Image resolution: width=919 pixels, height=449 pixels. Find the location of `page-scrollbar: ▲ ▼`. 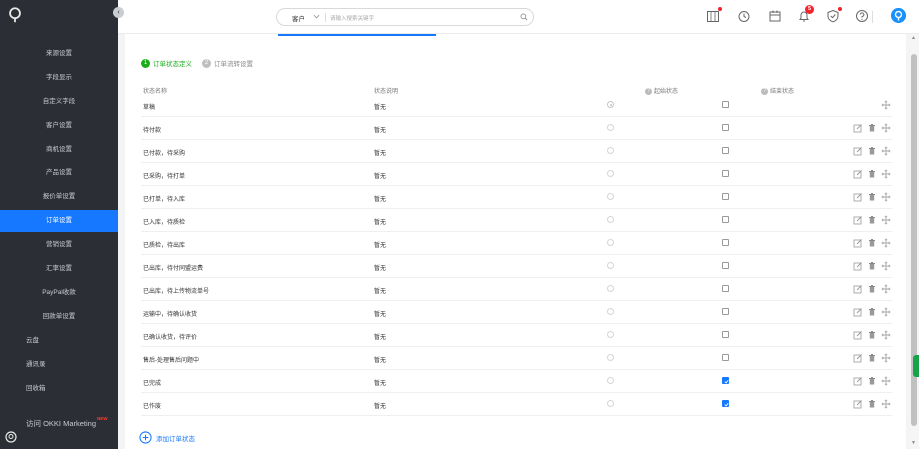

page-scrollbar: ▲ ▼ is located at coordinates (914, 241).